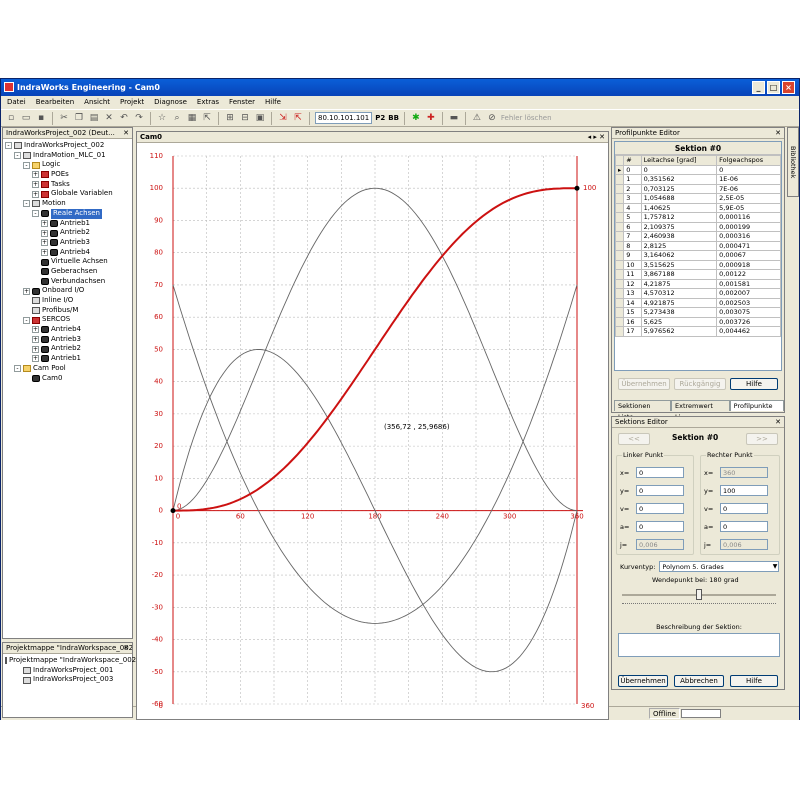 The height and width of the screenshot is (800, 800). Describe the element at coordinates (748, 245) in the screenshot. I see `table-cell: 0,000471` at that location.